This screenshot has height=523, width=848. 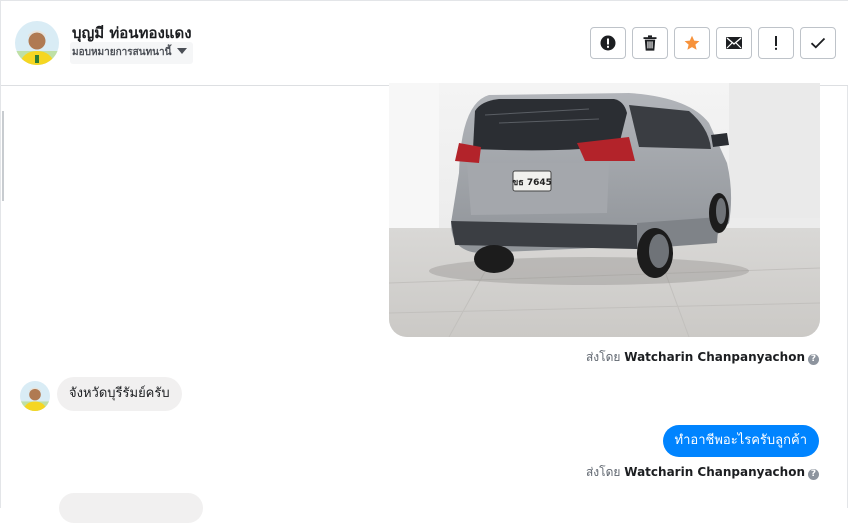 I want to click on alert-circle-icon, so click(x=608, y=43).